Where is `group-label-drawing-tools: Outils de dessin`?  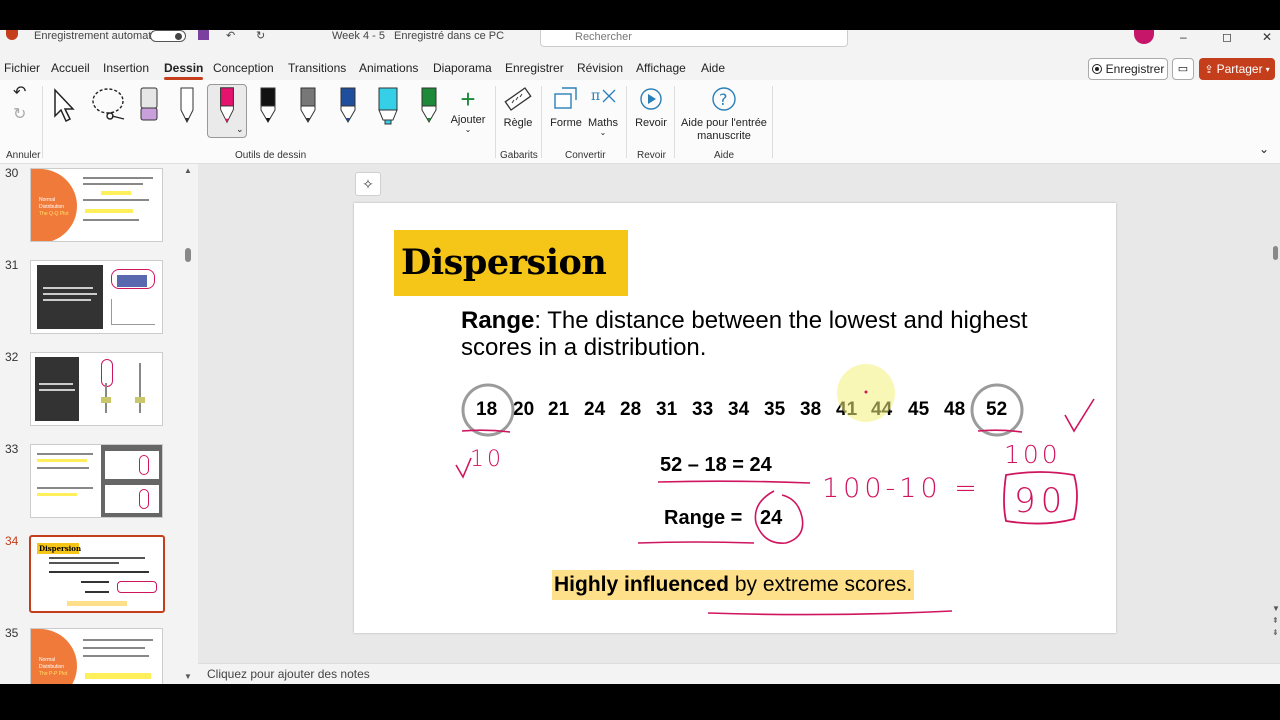
group-label-drawing-tools: Outils de dessin is located at coordinates (271, 155).